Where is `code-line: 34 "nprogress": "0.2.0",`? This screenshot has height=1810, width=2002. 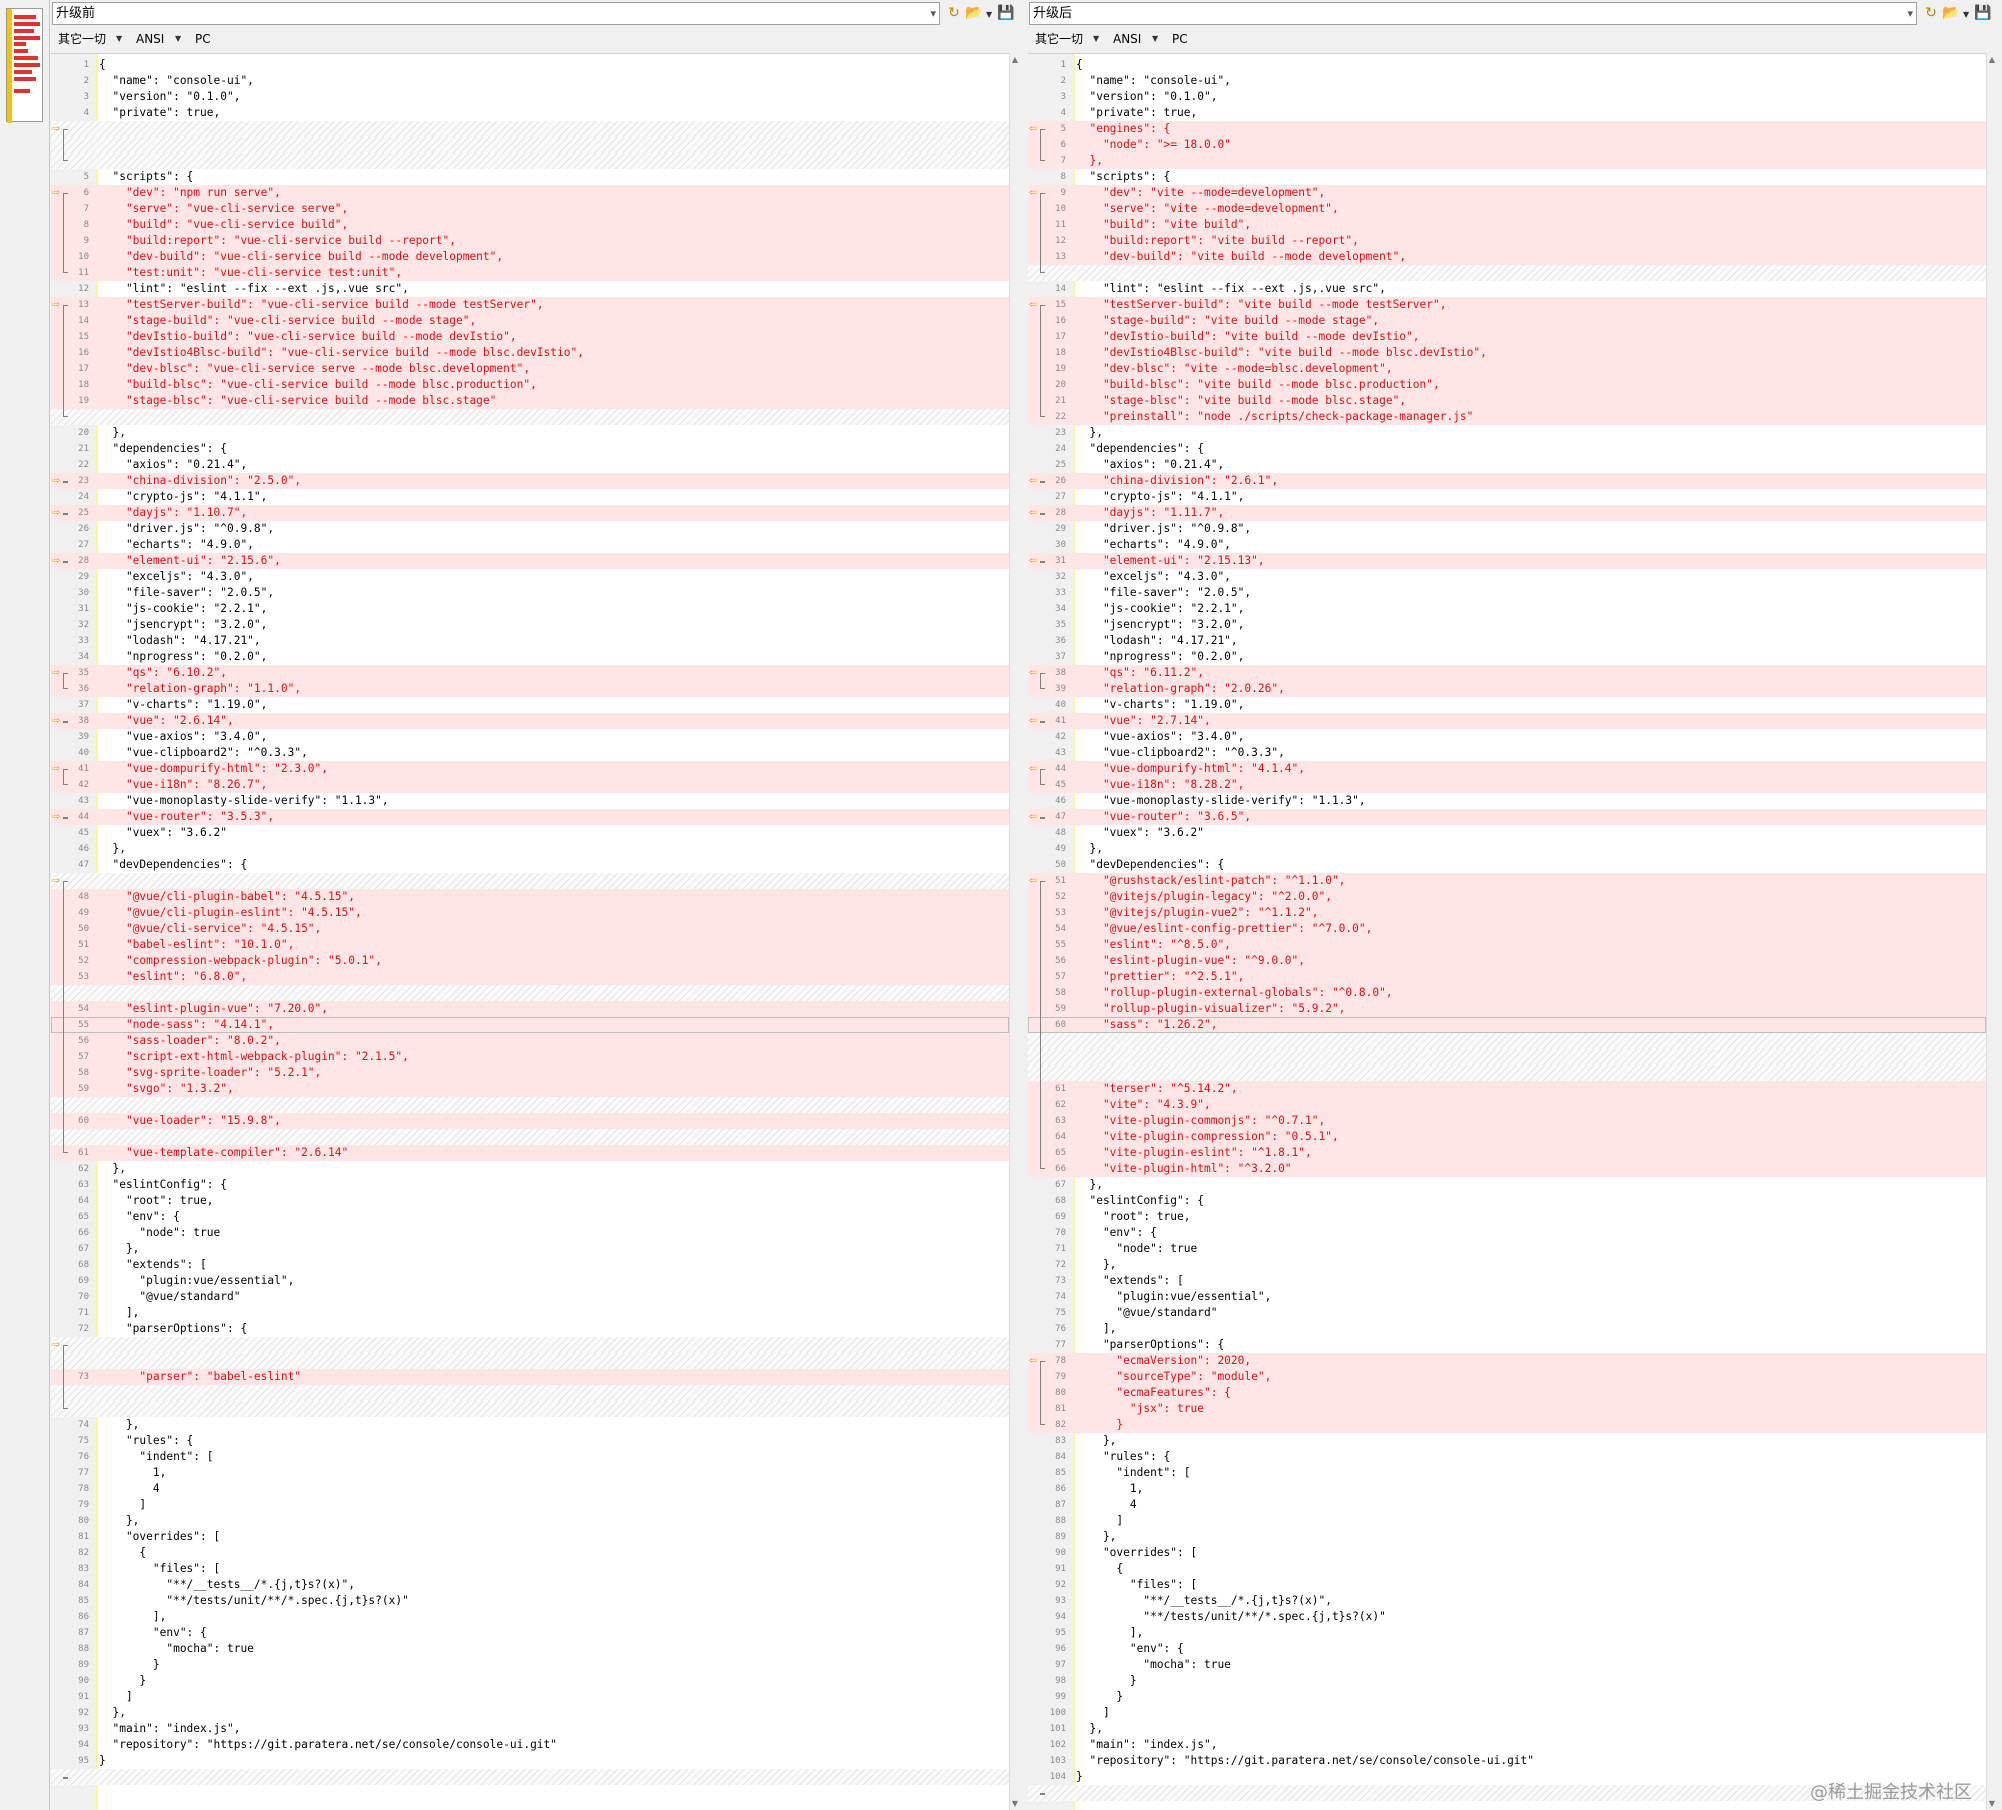 code-line: 34 "nprogress": "0.2.0", is located at coordinates (530, 657).